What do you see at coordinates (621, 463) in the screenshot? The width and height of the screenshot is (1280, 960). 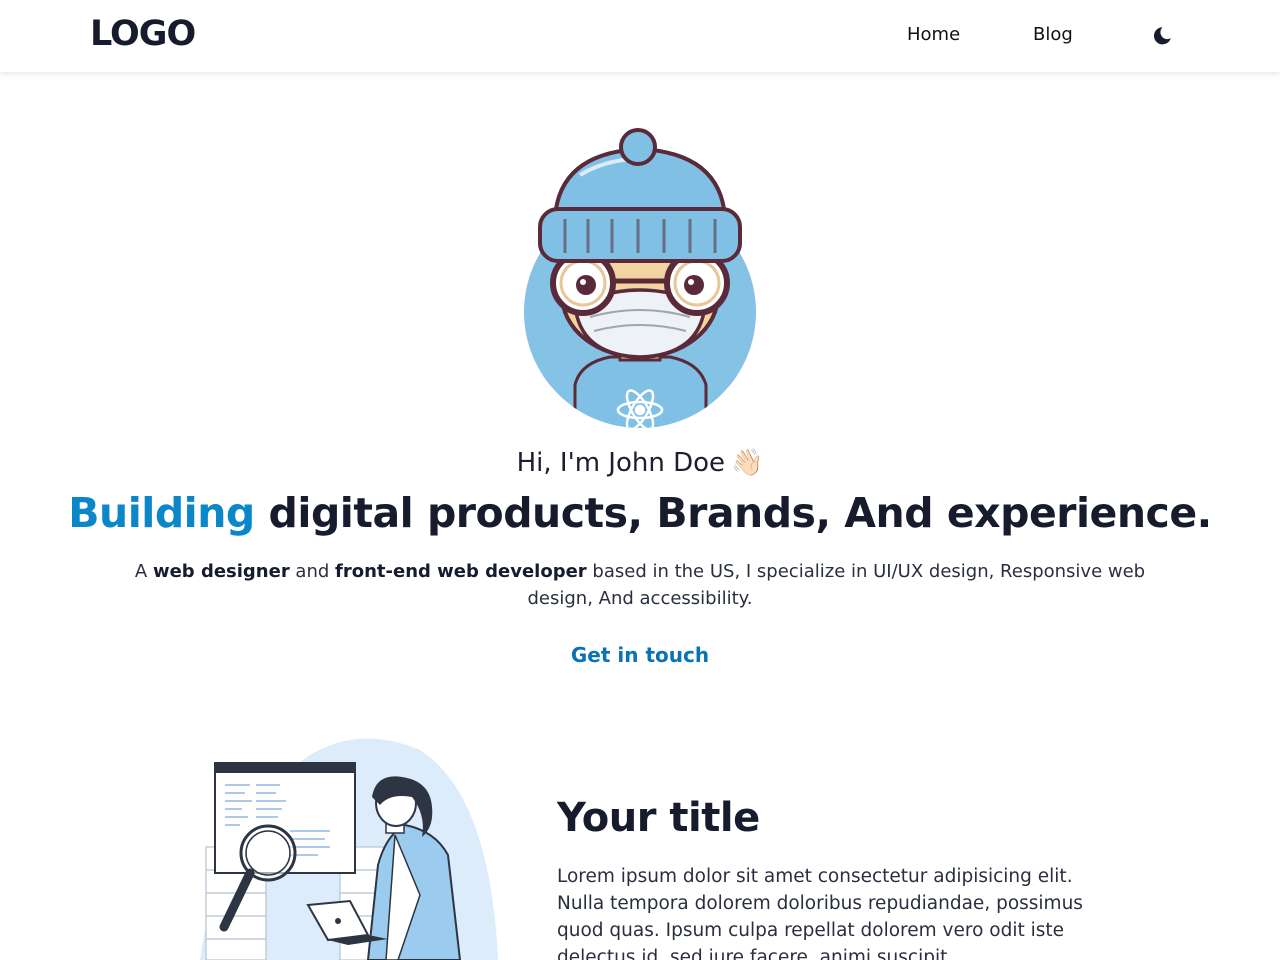 I see `greeting-text: Hi, I'm John Doe` at bounding box center [621, 463].